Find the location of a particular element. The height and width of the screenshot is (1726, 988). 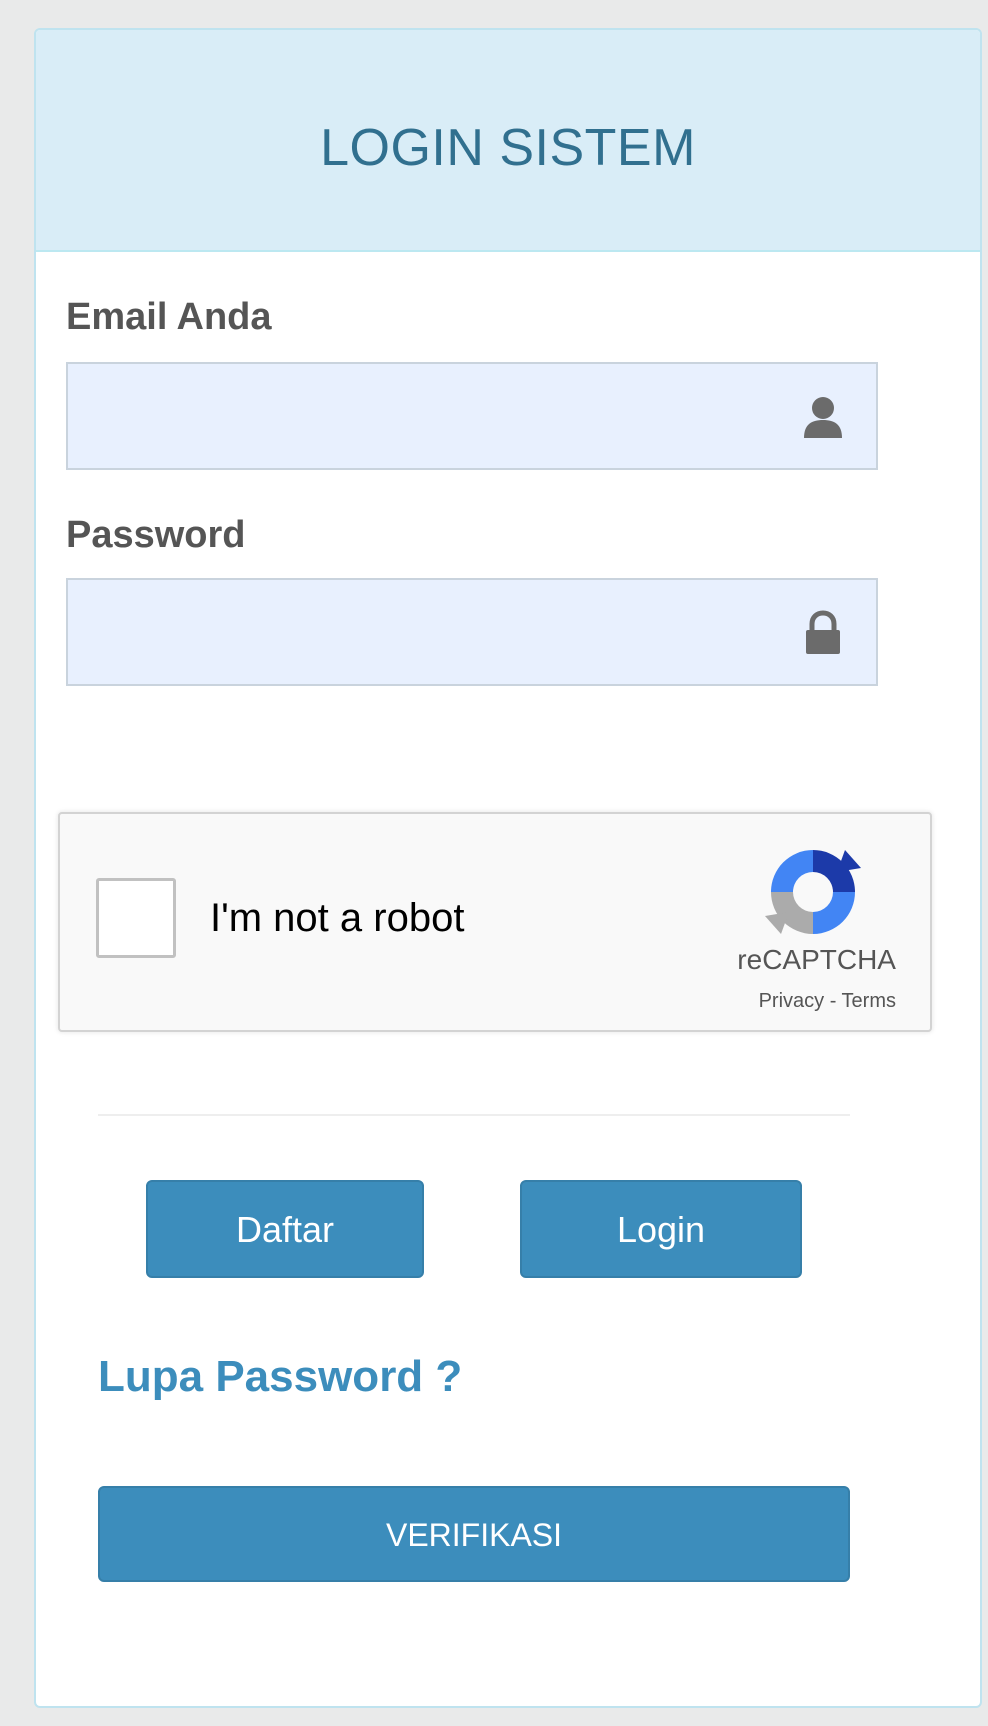

password-label: Password is located at coordinates (156, 535).